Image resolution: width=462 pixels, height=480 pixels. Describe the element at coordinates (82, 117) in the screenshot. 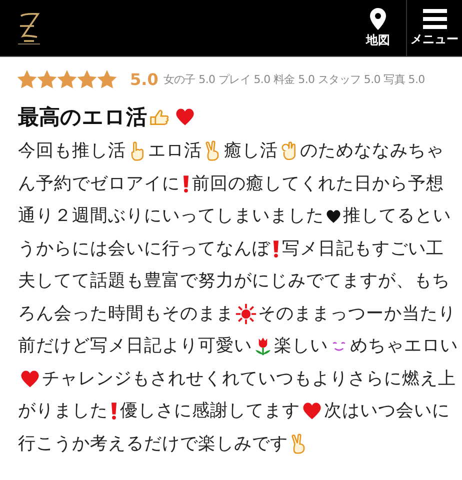

I see `review-title: 最高のエロ活` at that location.